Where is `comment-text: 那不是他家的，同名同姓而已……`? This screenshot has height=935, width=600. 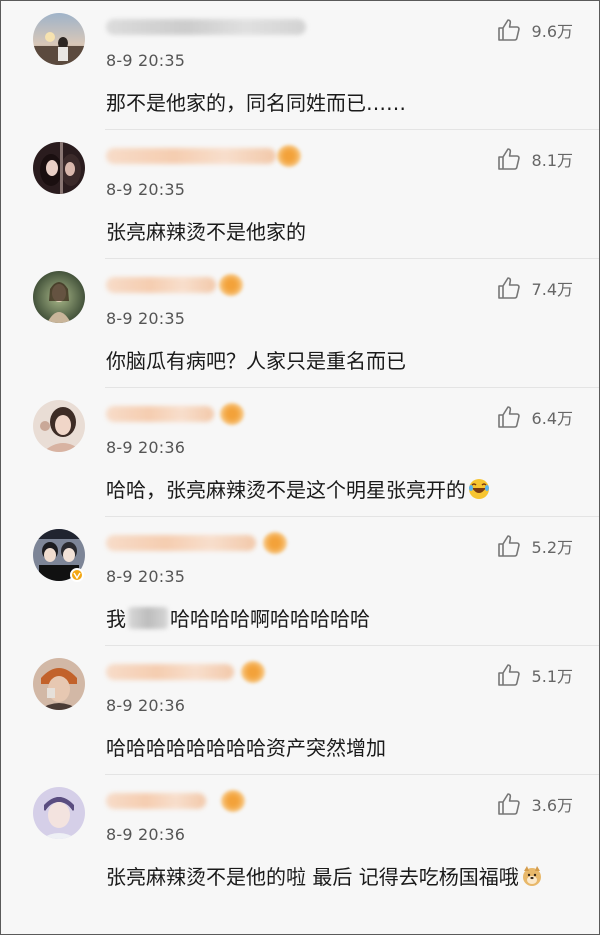 comment-text: 那不是他家的，同名同姓而已…… is located at coordinates (256, 103).